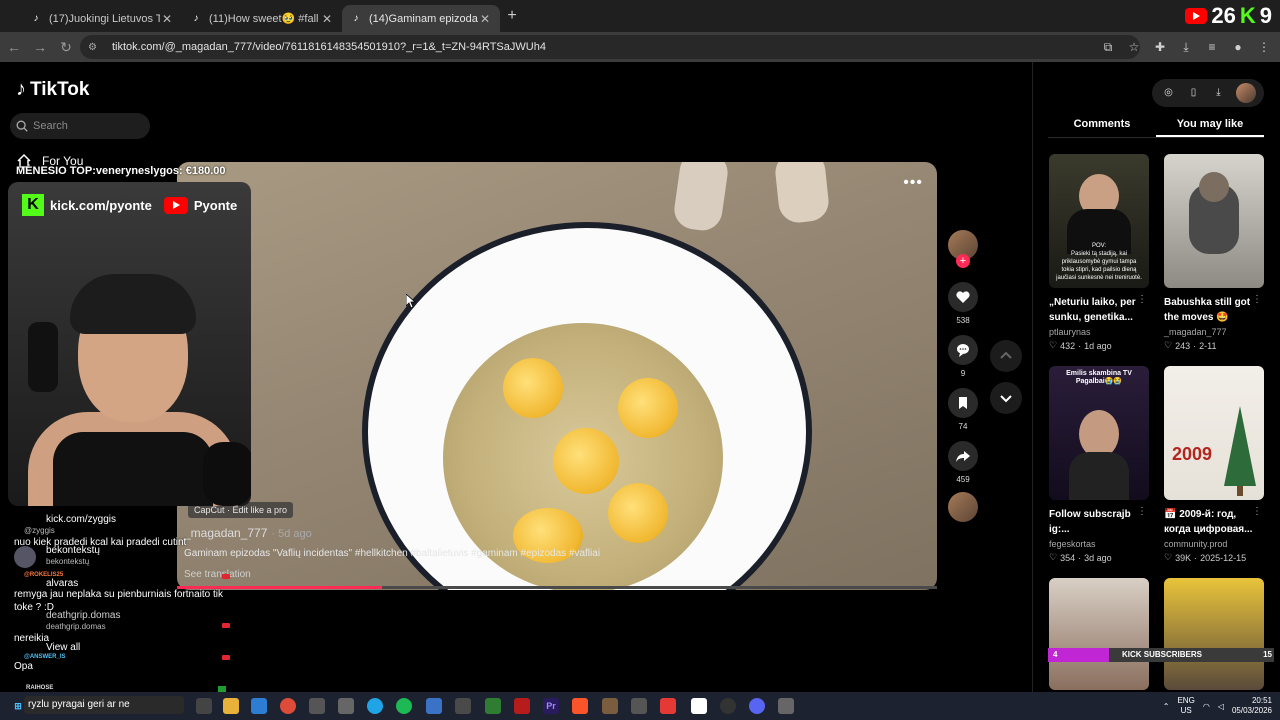  What do you see at coordinates (375, 706) in the screenshot?
I see `edge-icon` at bounding box center [375, 706].